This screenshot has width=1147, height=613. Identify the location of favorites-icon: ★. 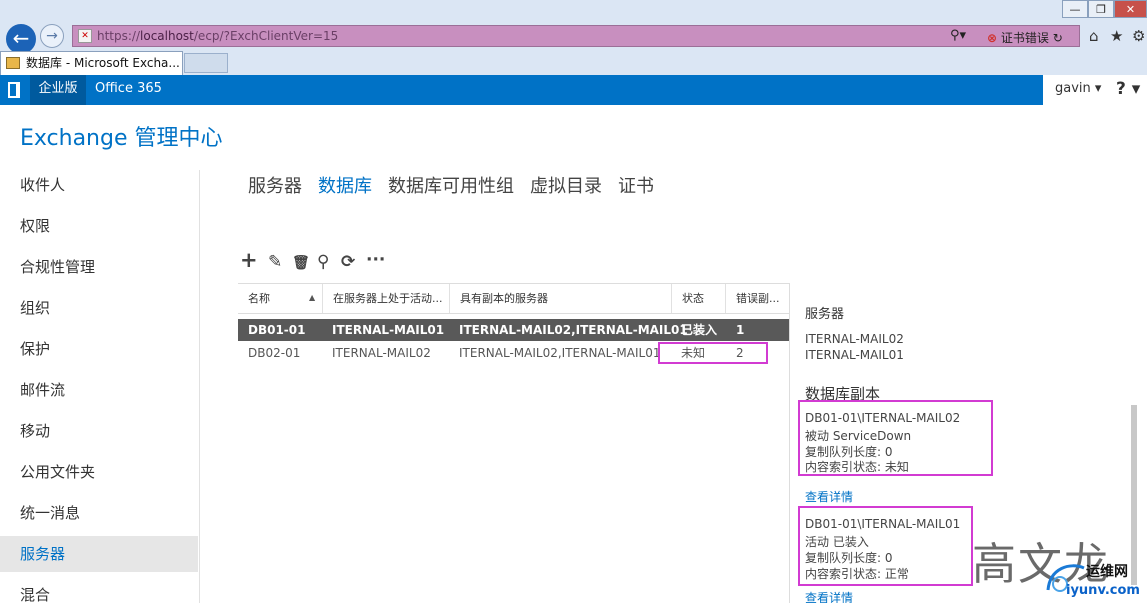
(1116, 36).